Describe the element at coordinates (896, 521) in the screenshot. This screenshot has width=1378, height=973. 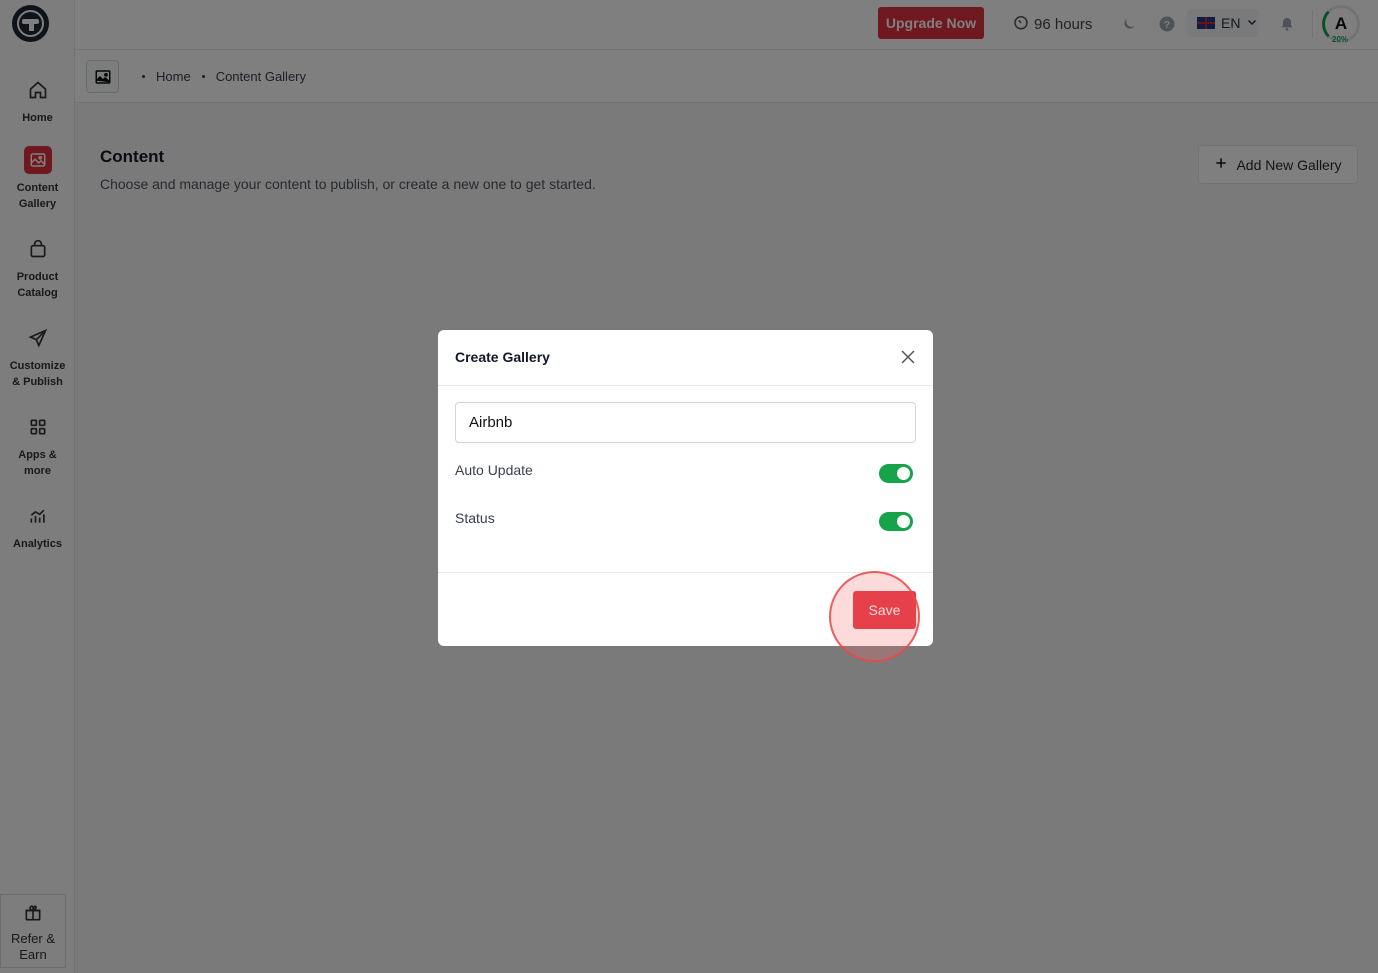
I see `status-toggle` at that location.